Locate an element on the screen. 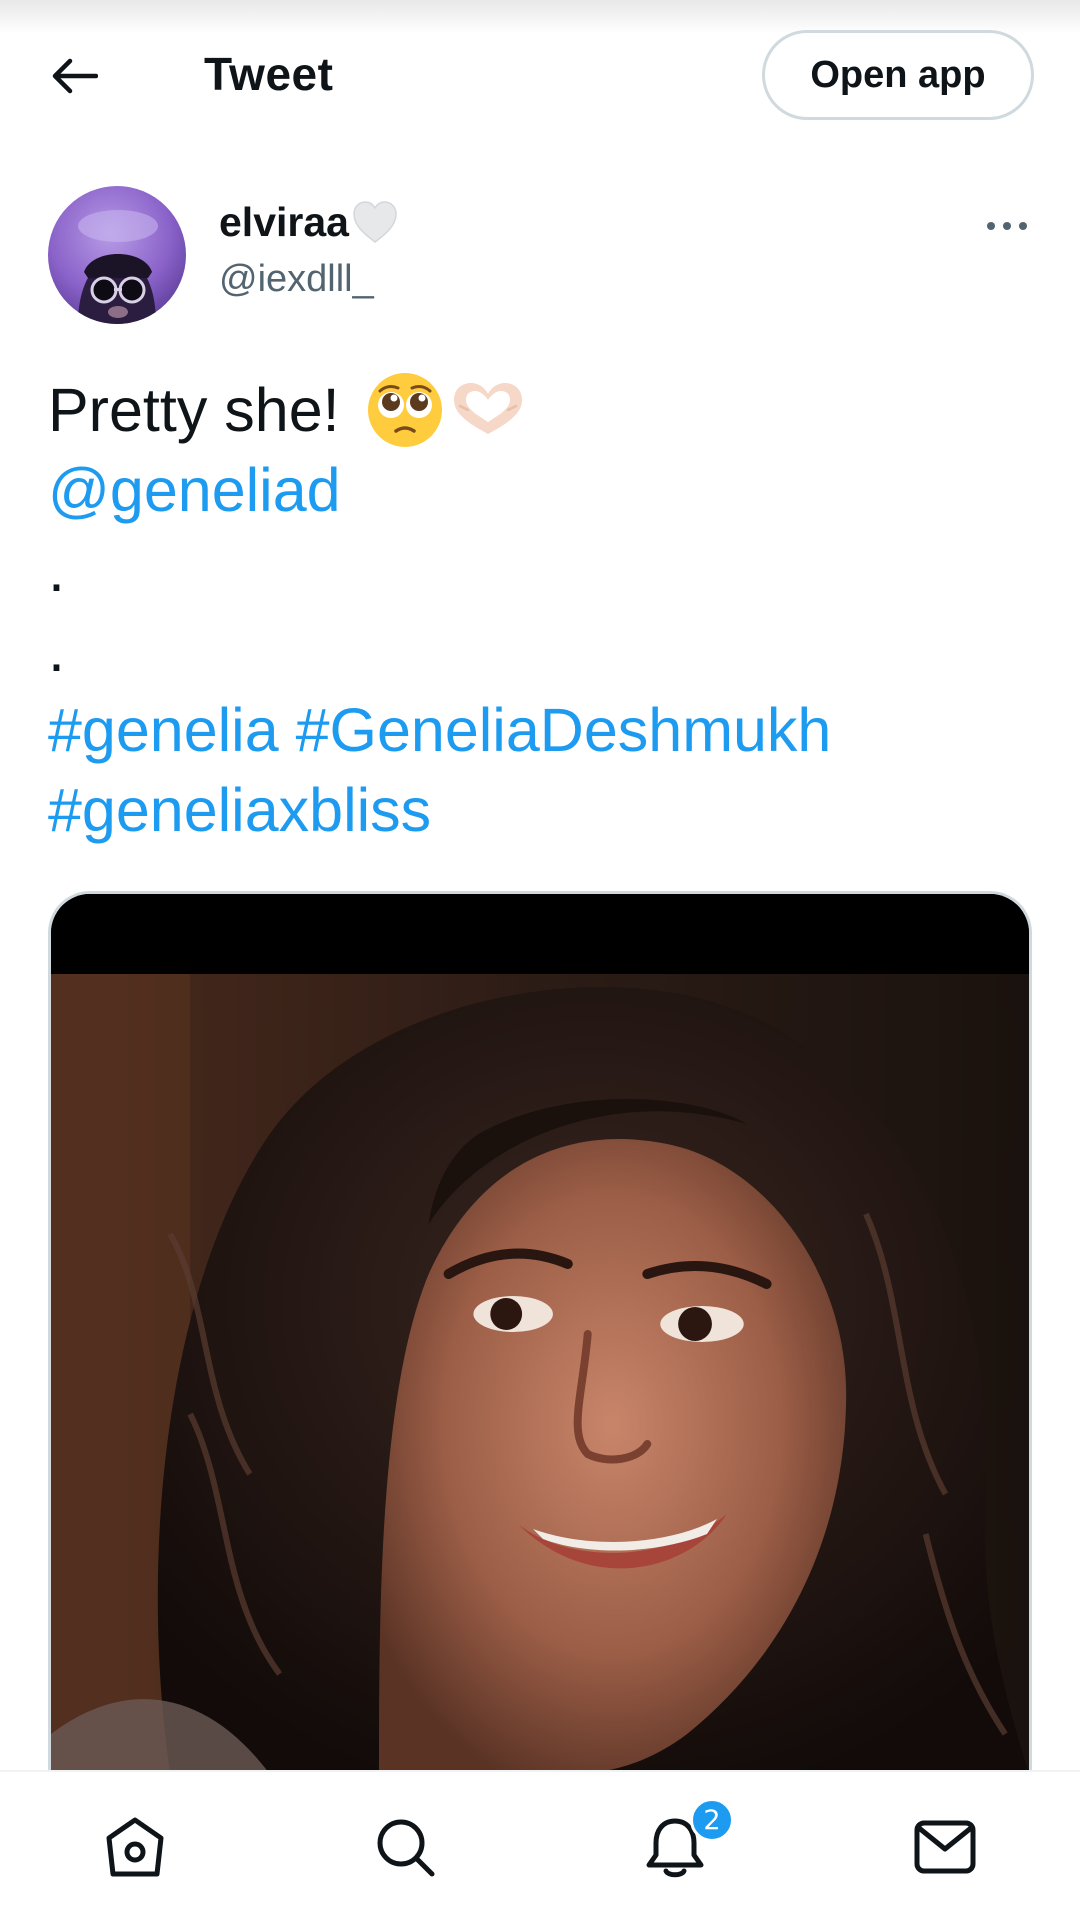 Image resolution: width=1080 pixels, height=1920 pixels. back-button is located at coordinates (74, 76).